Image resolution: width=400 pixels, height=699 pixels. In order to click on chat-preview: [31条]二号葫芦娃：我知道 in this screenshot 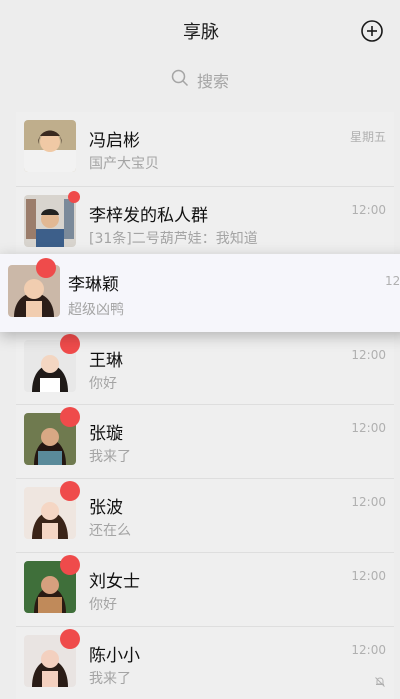, I will do `click(173, 239)`.